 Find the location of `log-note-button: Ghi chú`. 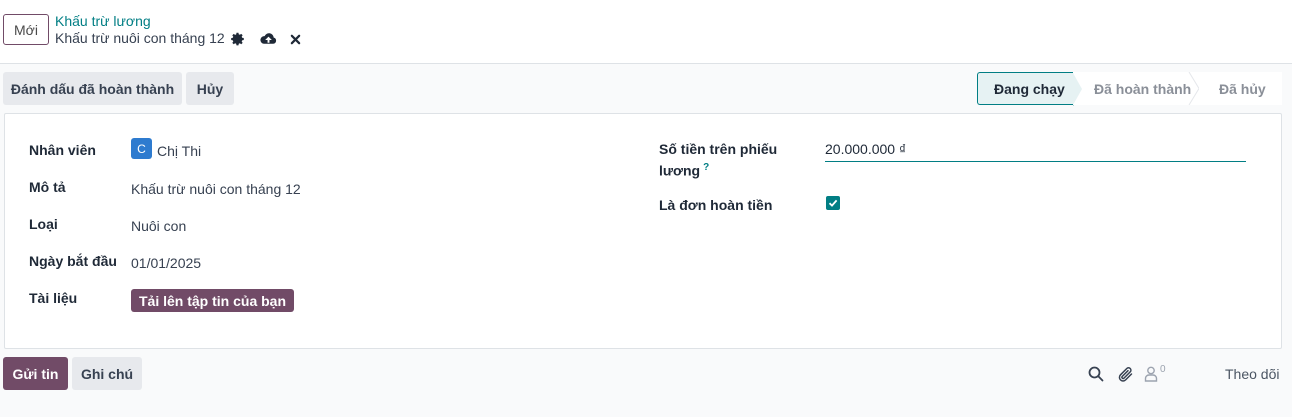

log-note-button: Ghi chú is located at coordinates (107, 373).